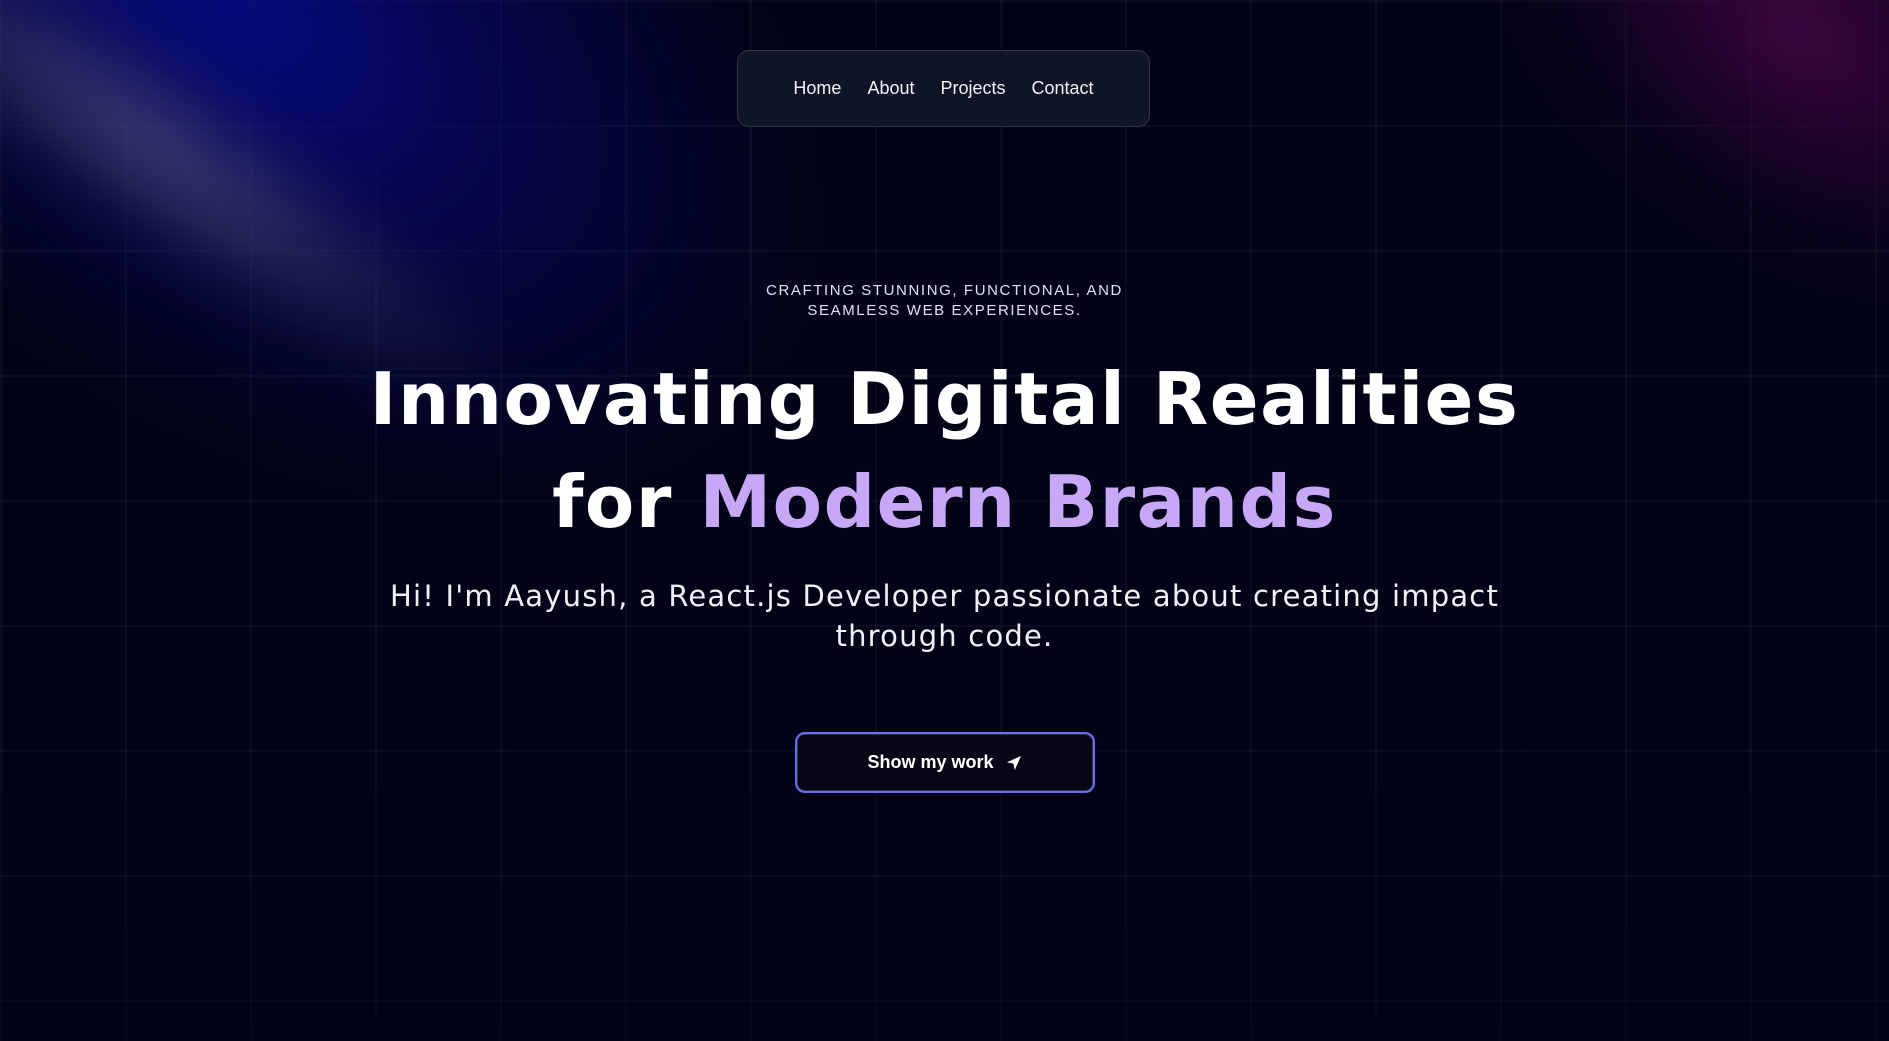 This screenshot has width=1889, height=1041. I want to click on cta-label: Show my work, so click(930, 762).